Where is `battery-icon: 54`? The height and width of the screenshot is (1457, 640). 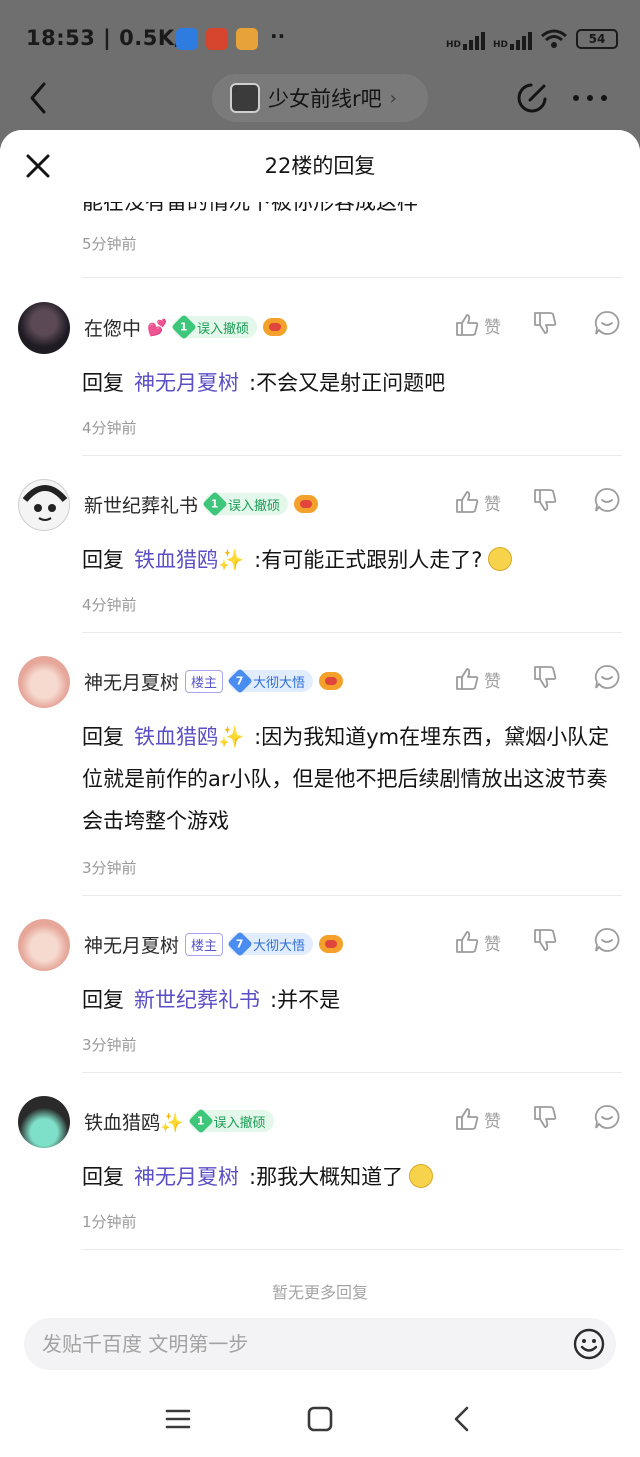
battery-icon: 54 is located at coordinates (597, 39).